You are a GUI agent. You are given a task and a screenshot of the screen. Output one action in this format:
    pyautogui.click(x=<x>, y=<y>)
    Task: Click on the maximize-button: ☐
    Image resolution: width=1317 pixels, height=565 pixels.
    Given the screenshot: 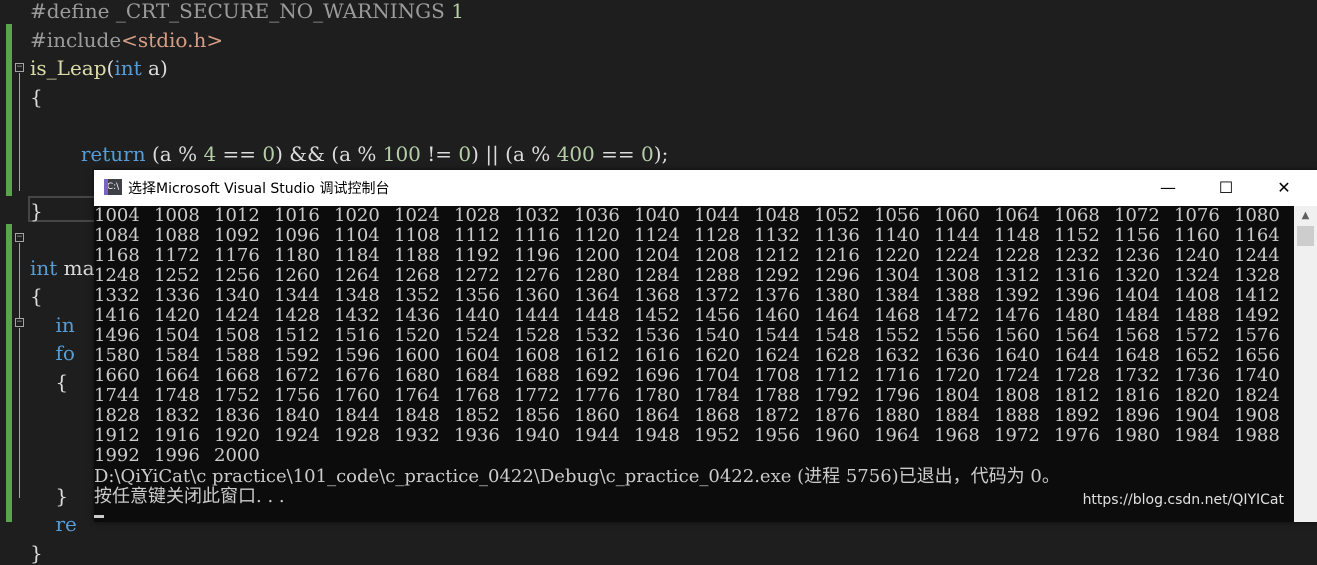 What is the action you would take?
    pyautogui.click(x=1226, y=188)
    